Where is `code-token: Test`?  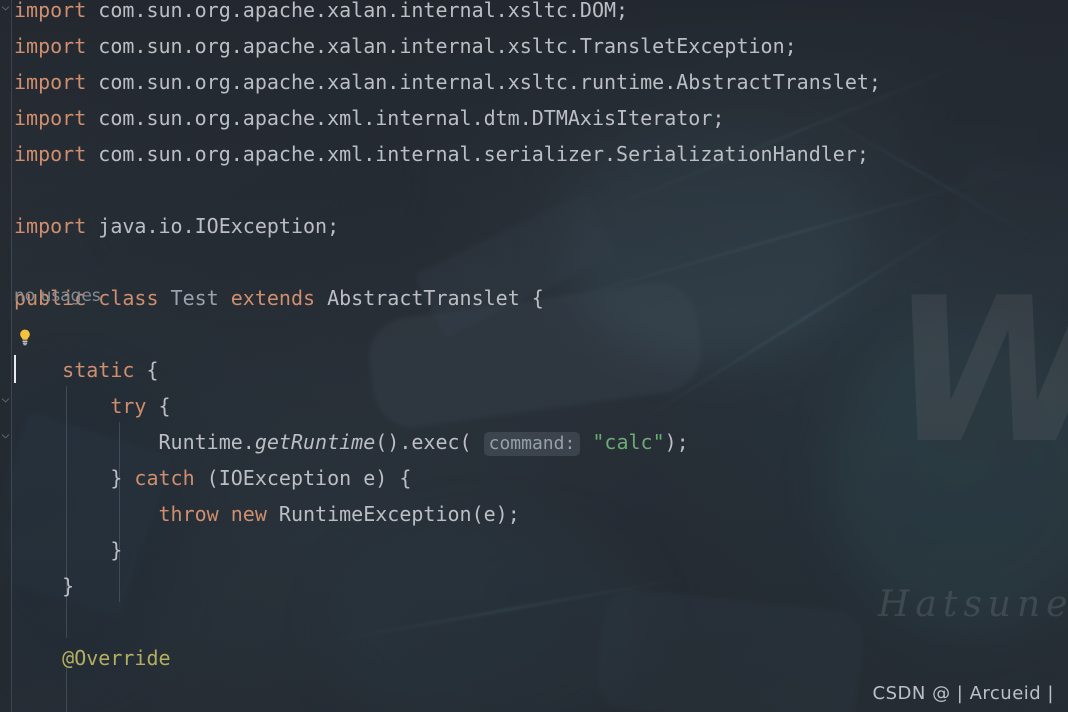 code-token: Test is located at coordinates (194, 298).